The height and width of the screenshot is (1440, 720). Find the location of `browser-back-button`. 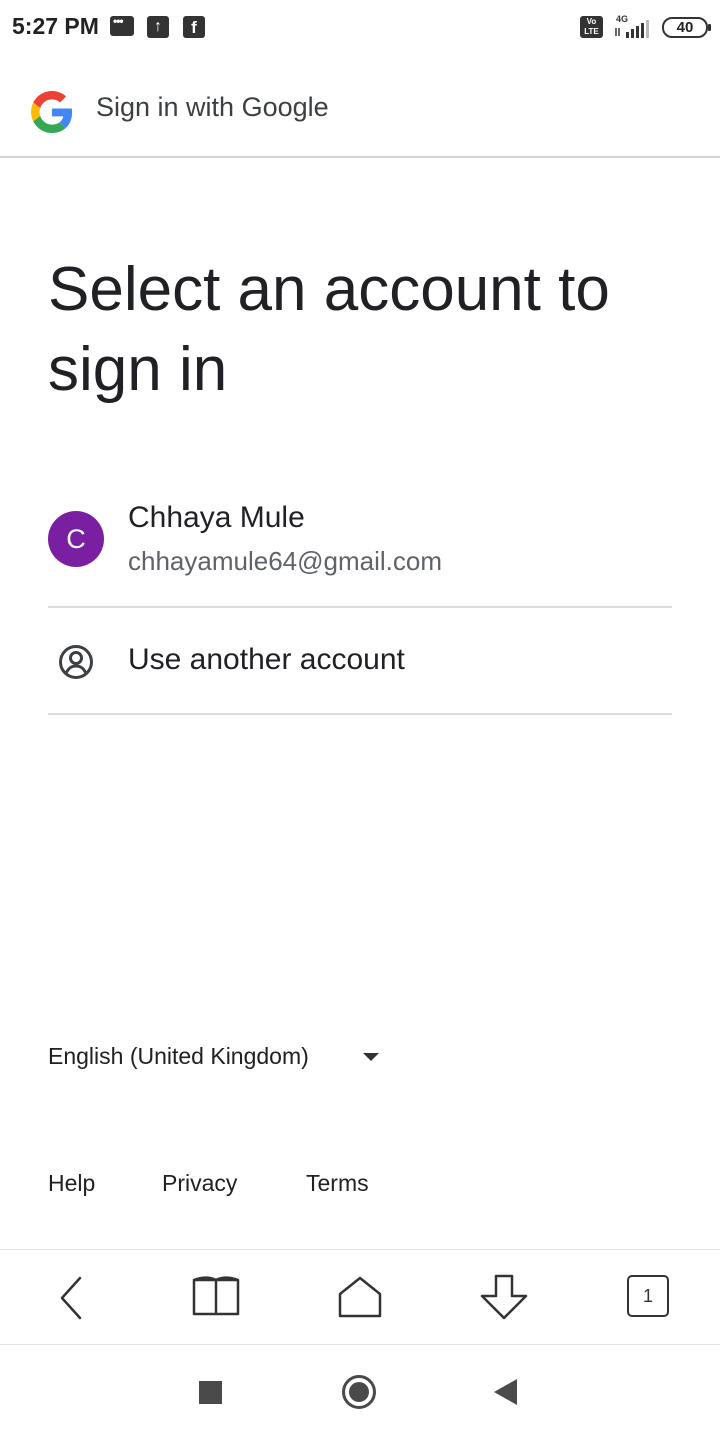

browser-back-button is located at coordinates (72, 1298).